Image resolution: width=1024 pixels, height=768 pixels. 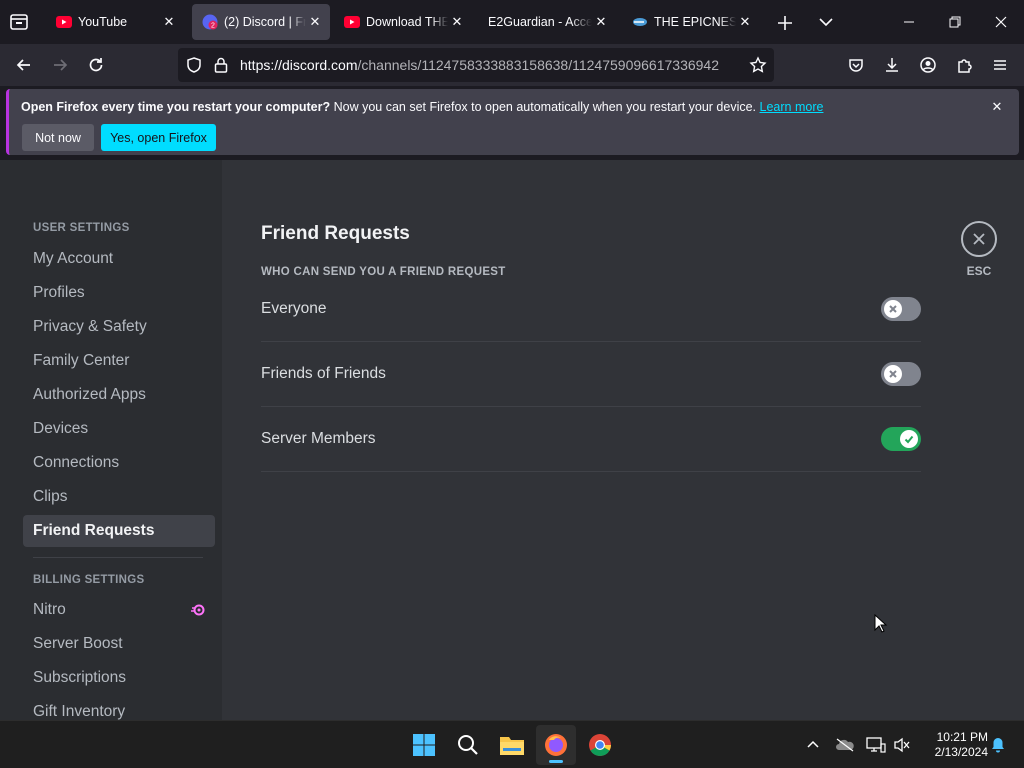 I want to click on sidebar-item-authorized-apps: Authorized Apps, so click(x=119, y=395).